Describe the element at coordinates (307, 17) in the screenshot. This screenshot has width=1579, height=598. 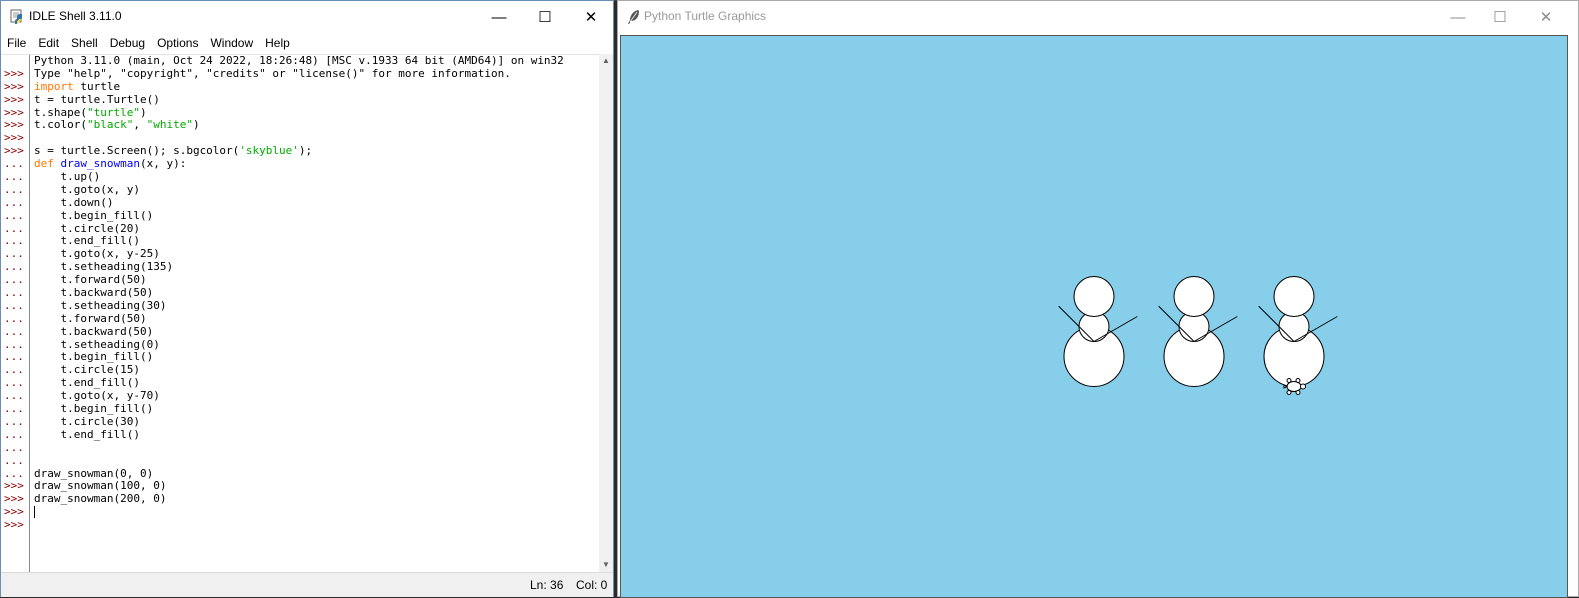
I see `idle-title-bar: IDLE Shell 3.11.0 — ☐ ✕` at that location.